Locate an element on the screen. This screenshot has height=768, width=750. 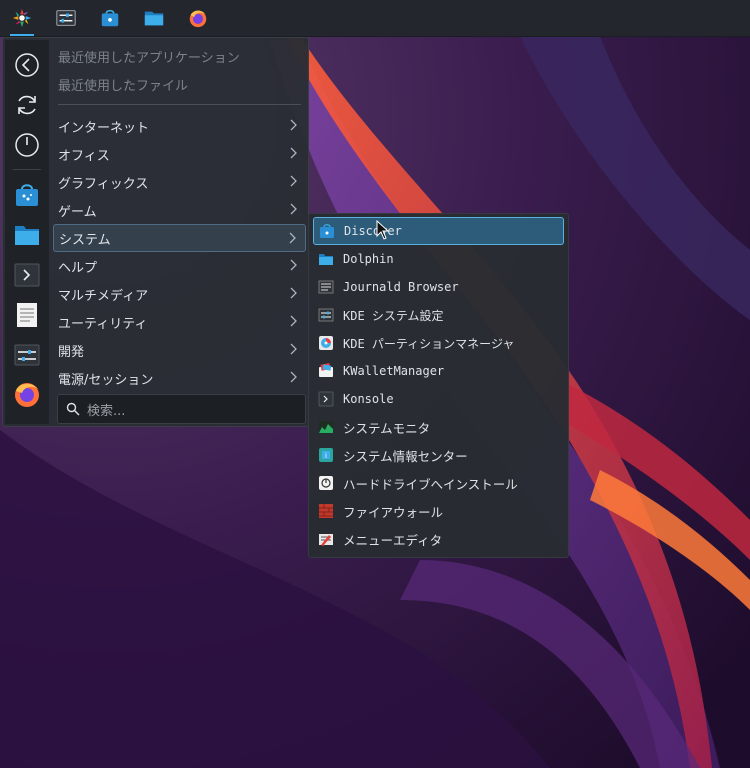
menu-category-item: マルチメディア is located at coordinates (179, 294).